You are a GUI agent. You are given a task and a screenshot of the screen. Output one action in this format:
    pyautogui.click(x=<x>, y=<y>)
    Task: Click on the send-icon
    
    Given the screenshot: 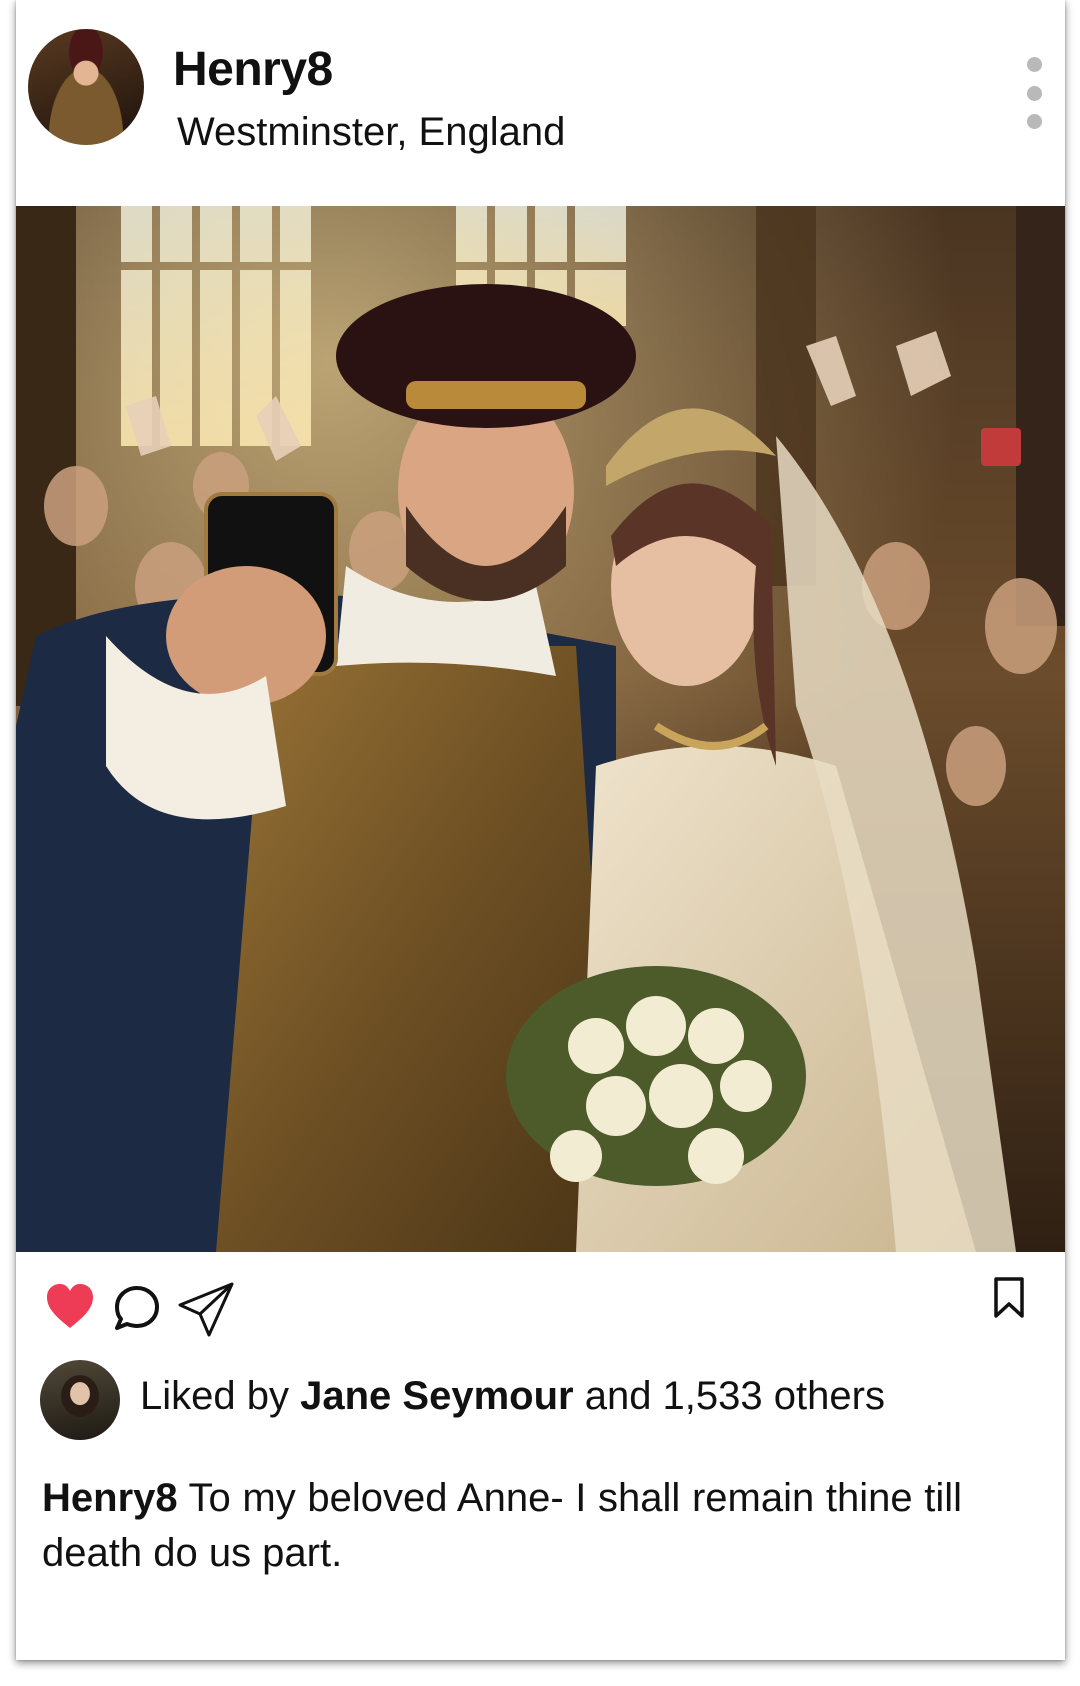 What is the action you would take?
    pyautogui.click(x=206, y=1310)
    